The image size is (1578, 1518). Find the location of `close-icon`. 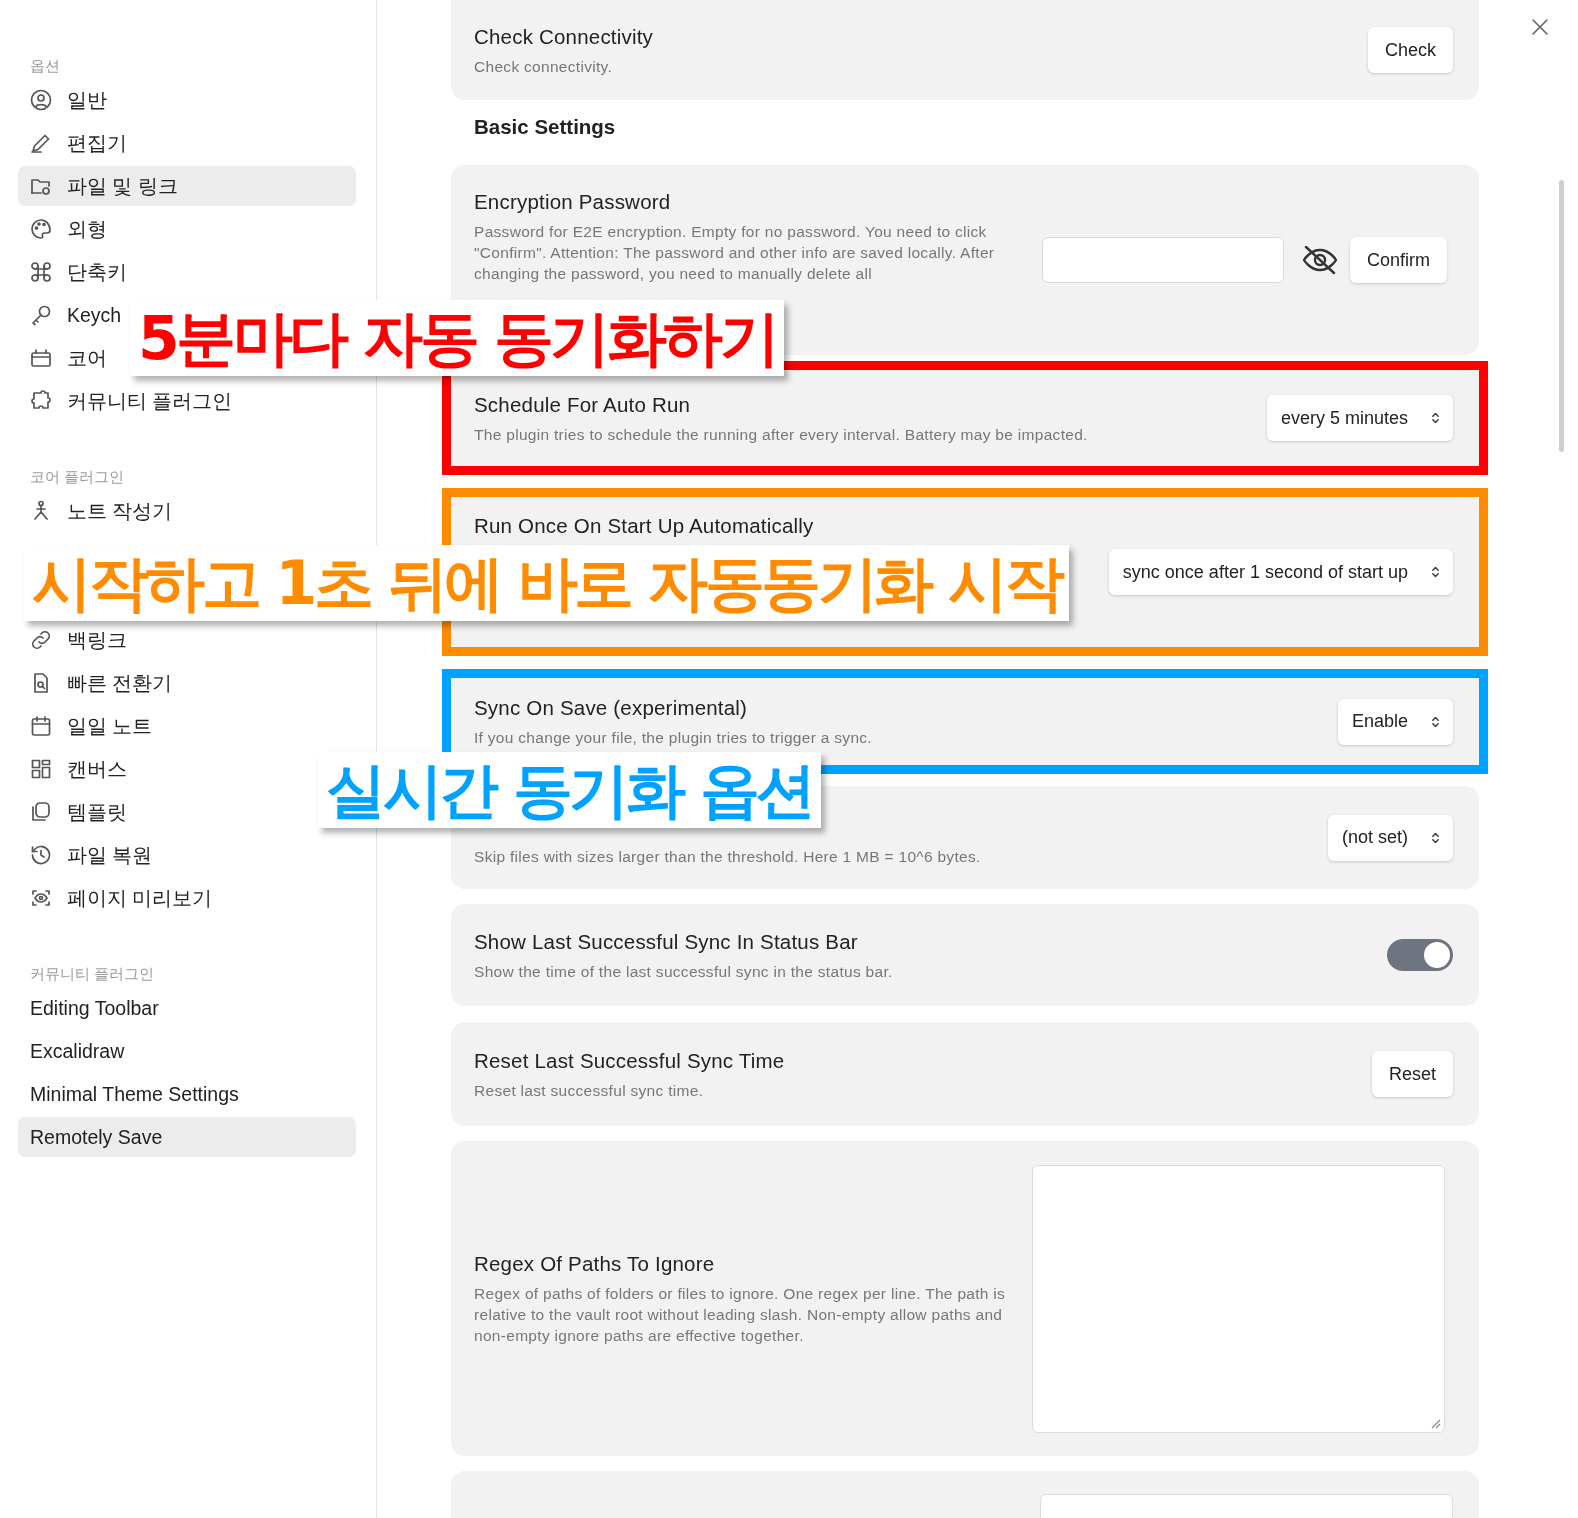

close-icon is located at coordinates (1540, 27).